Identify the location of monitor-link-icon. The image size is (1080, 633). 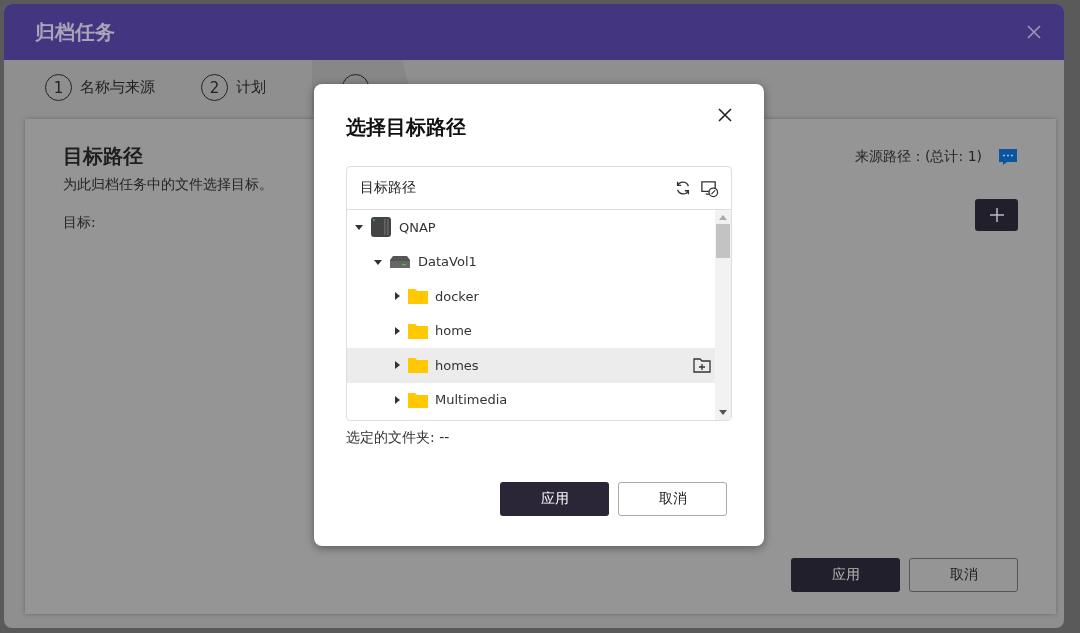
(709, 188).